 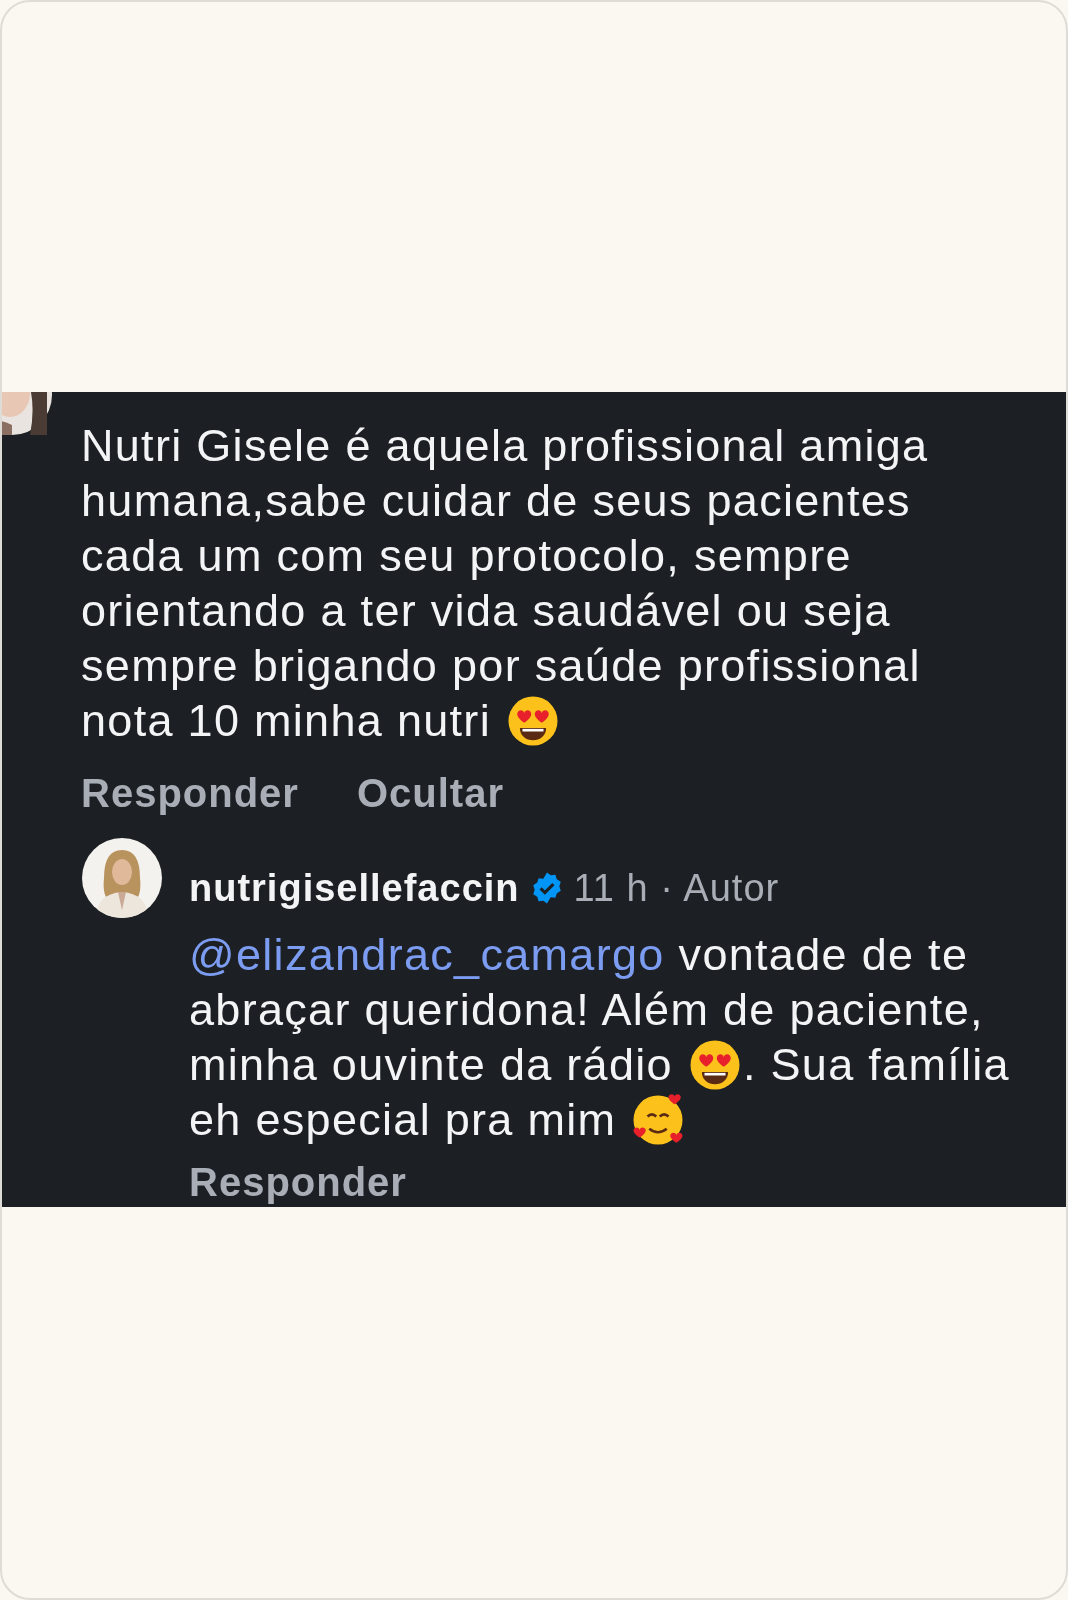 I want to click on timestamp: 11 h · Autor, so click(x=676, y=888).